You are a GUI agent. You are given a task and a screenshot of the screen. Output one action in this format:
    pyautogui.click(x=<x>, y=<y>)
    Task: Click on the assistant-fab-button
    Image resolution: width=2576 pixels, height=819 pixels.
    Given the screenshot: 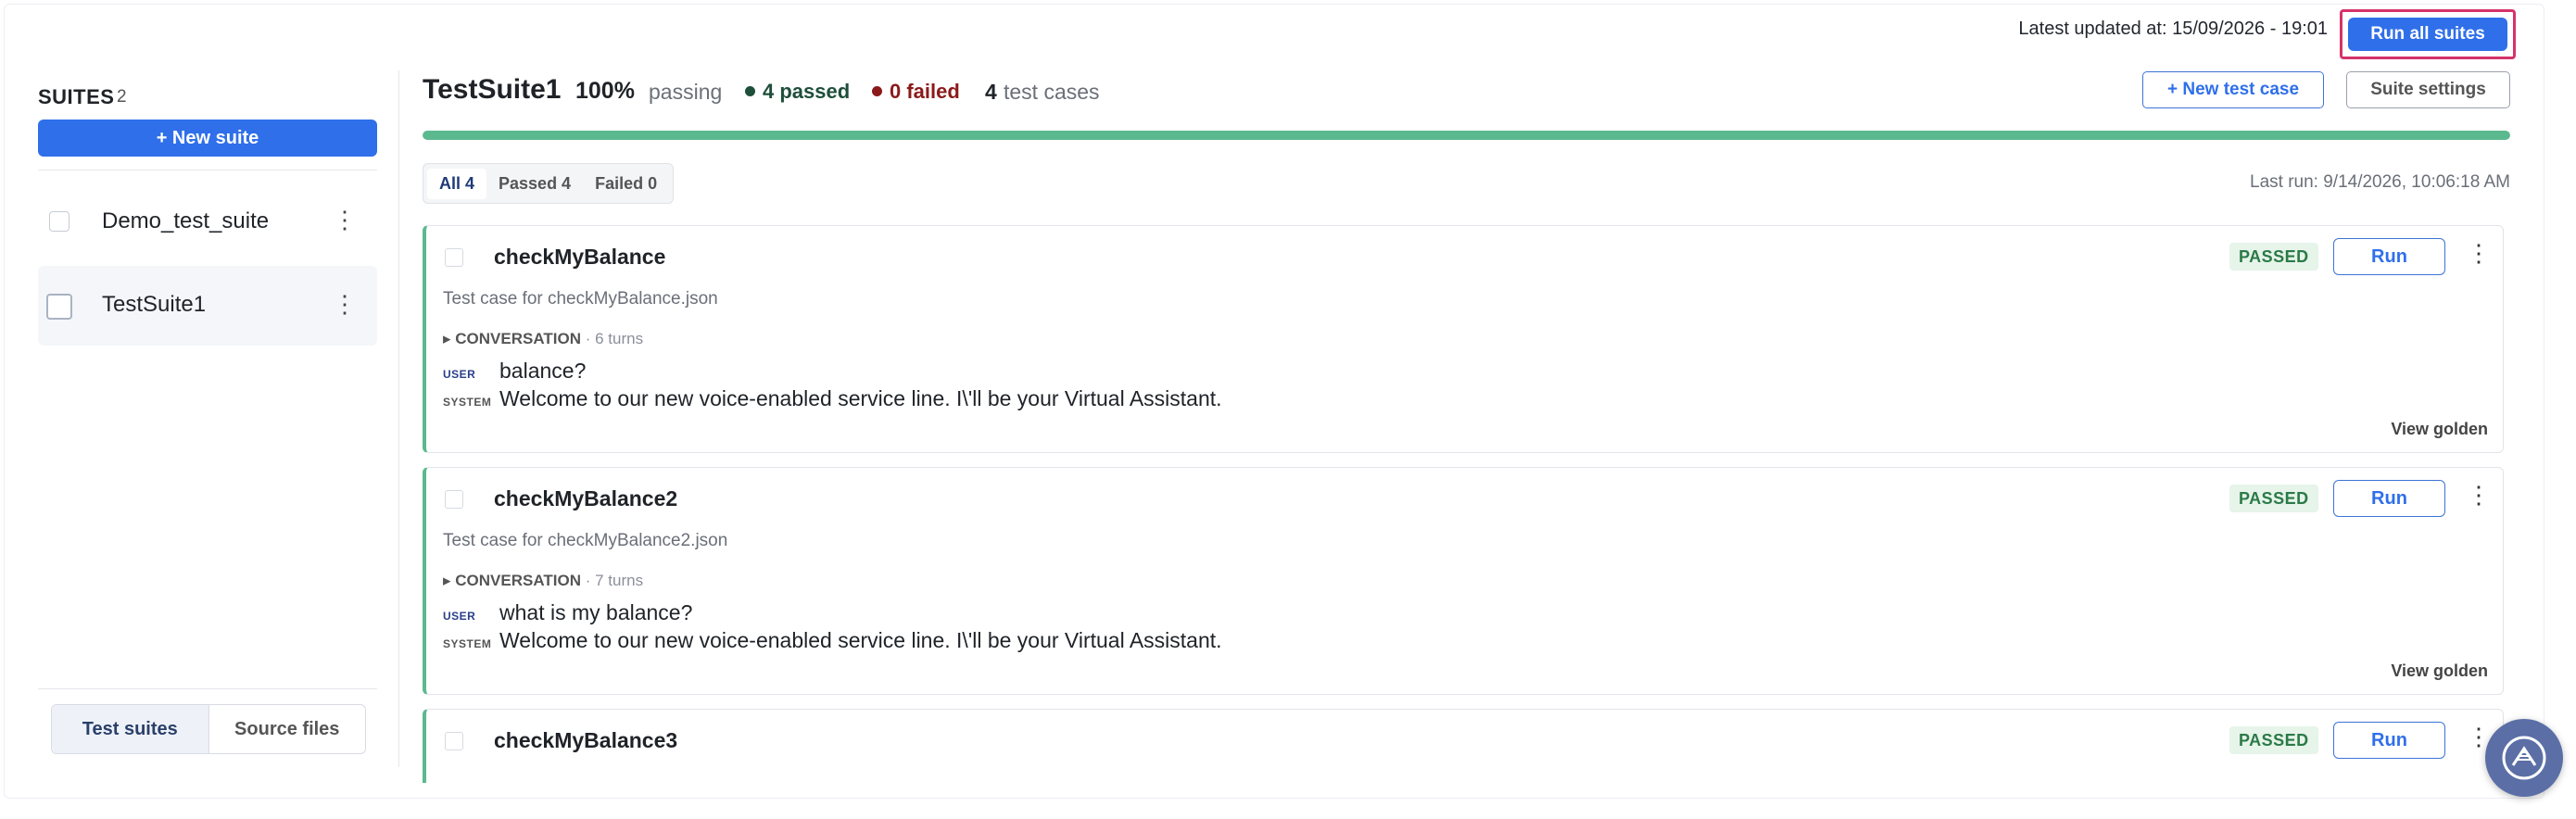 What is the action you would take?
    pyautogui.click(x=2524, y=758)
    